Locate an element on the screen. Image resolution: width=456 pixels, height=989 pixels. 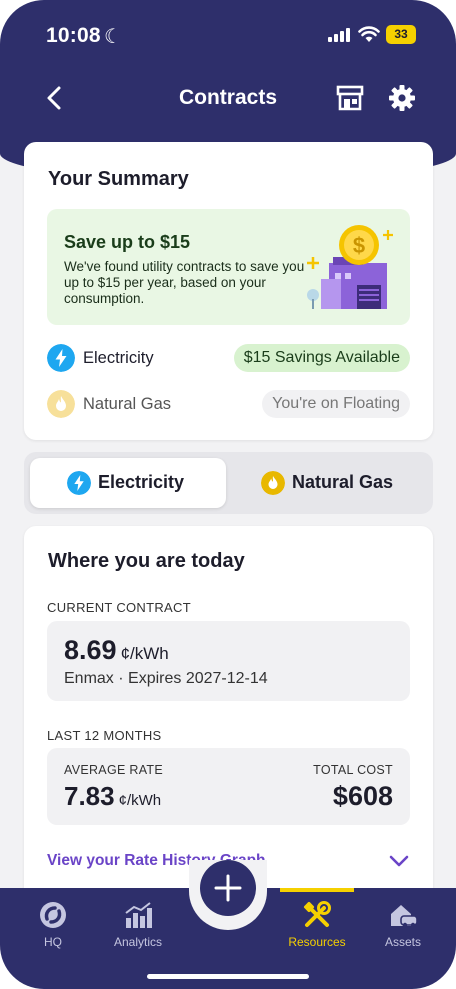
wifi-icon is located at coordinates (369, 34).